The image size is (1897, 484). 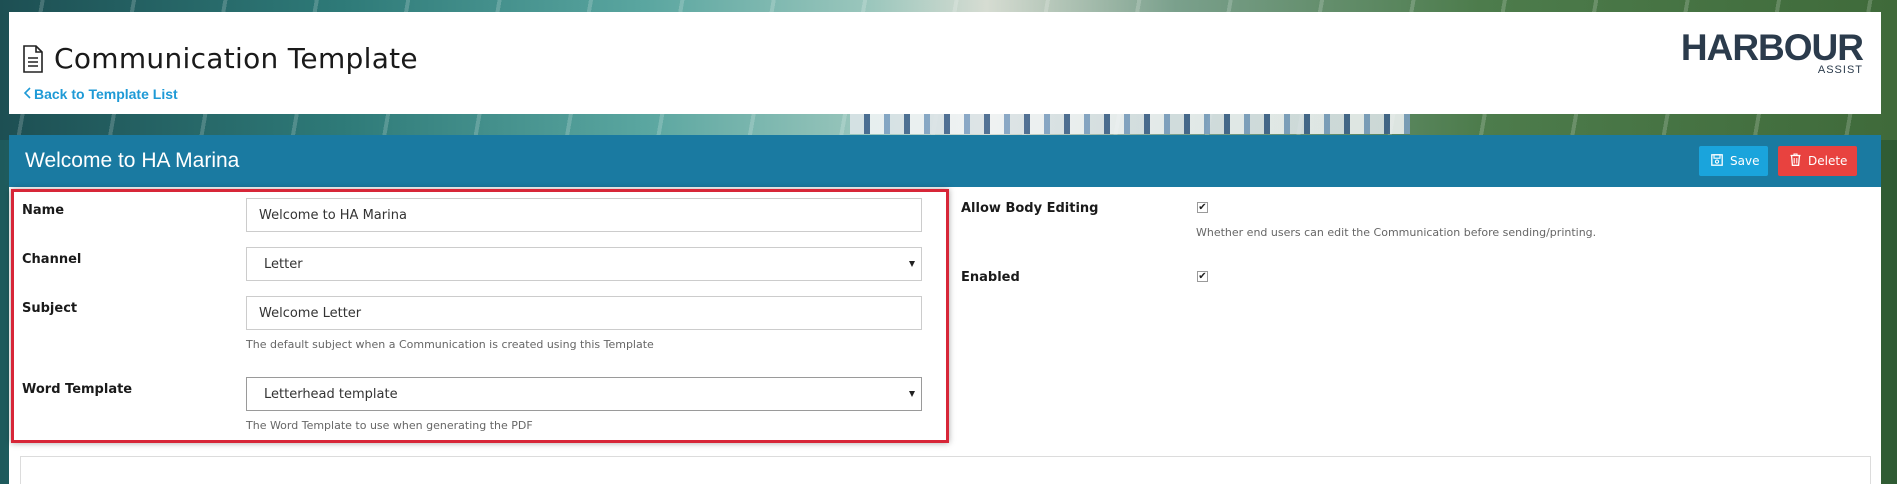 I want to click on enabled-label: Enabled, so click(x=990, y=277).